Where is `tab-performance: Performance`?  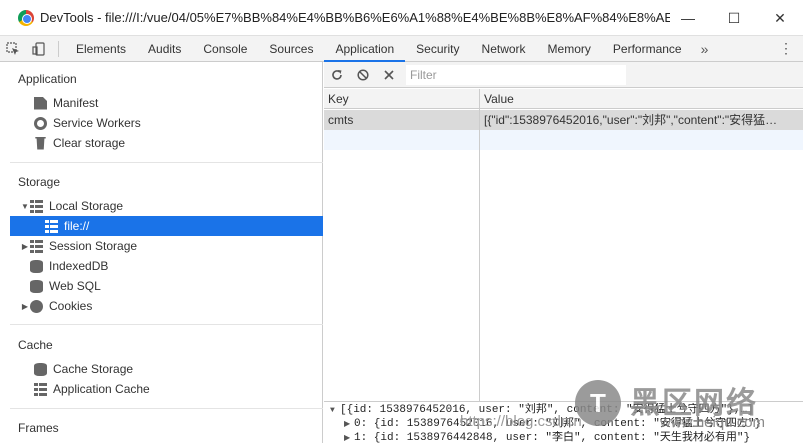
tab-performance: Performance is located at coordinates (647, 49).